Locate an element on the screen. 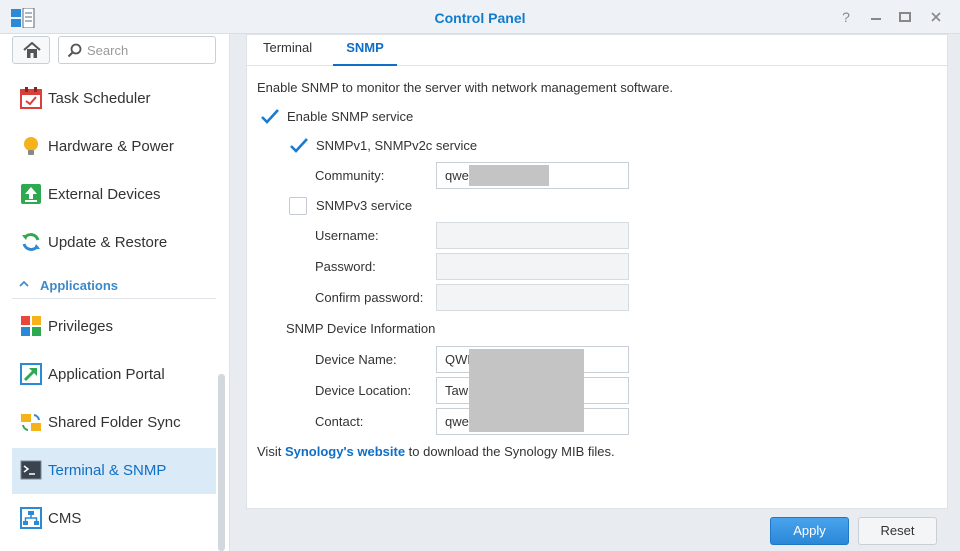 The height and width of the screenshot is (551, 960). section-applications: Applications is located at coordinates (114, 287).